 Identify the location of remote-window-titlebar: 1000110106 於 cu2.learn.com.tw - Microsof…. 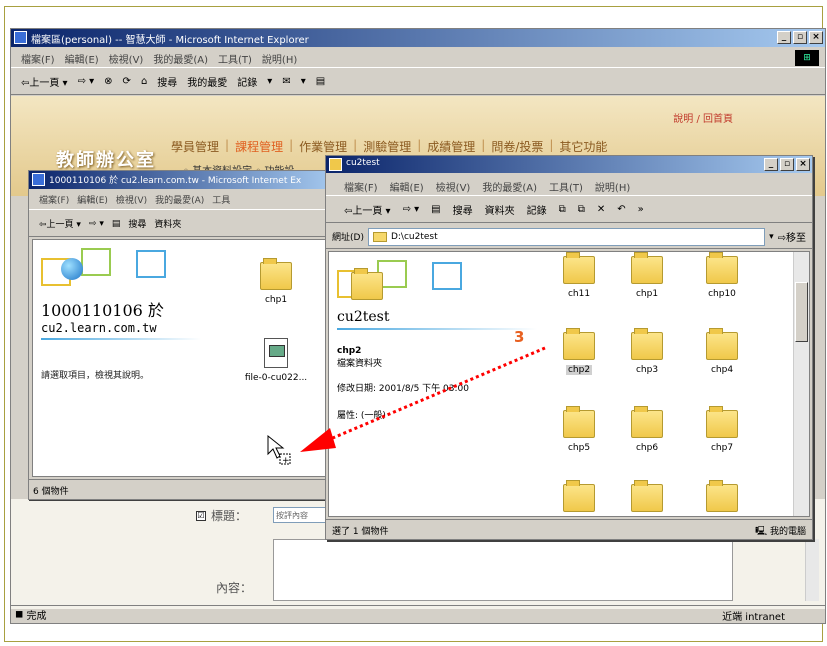
(183, 180).